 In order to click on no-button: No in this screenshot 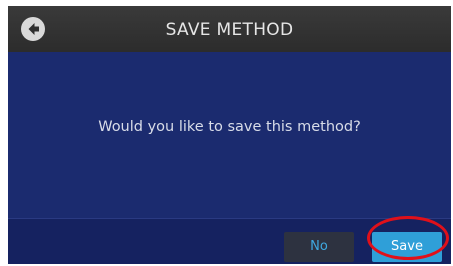, I will do `click(319, 247)`.